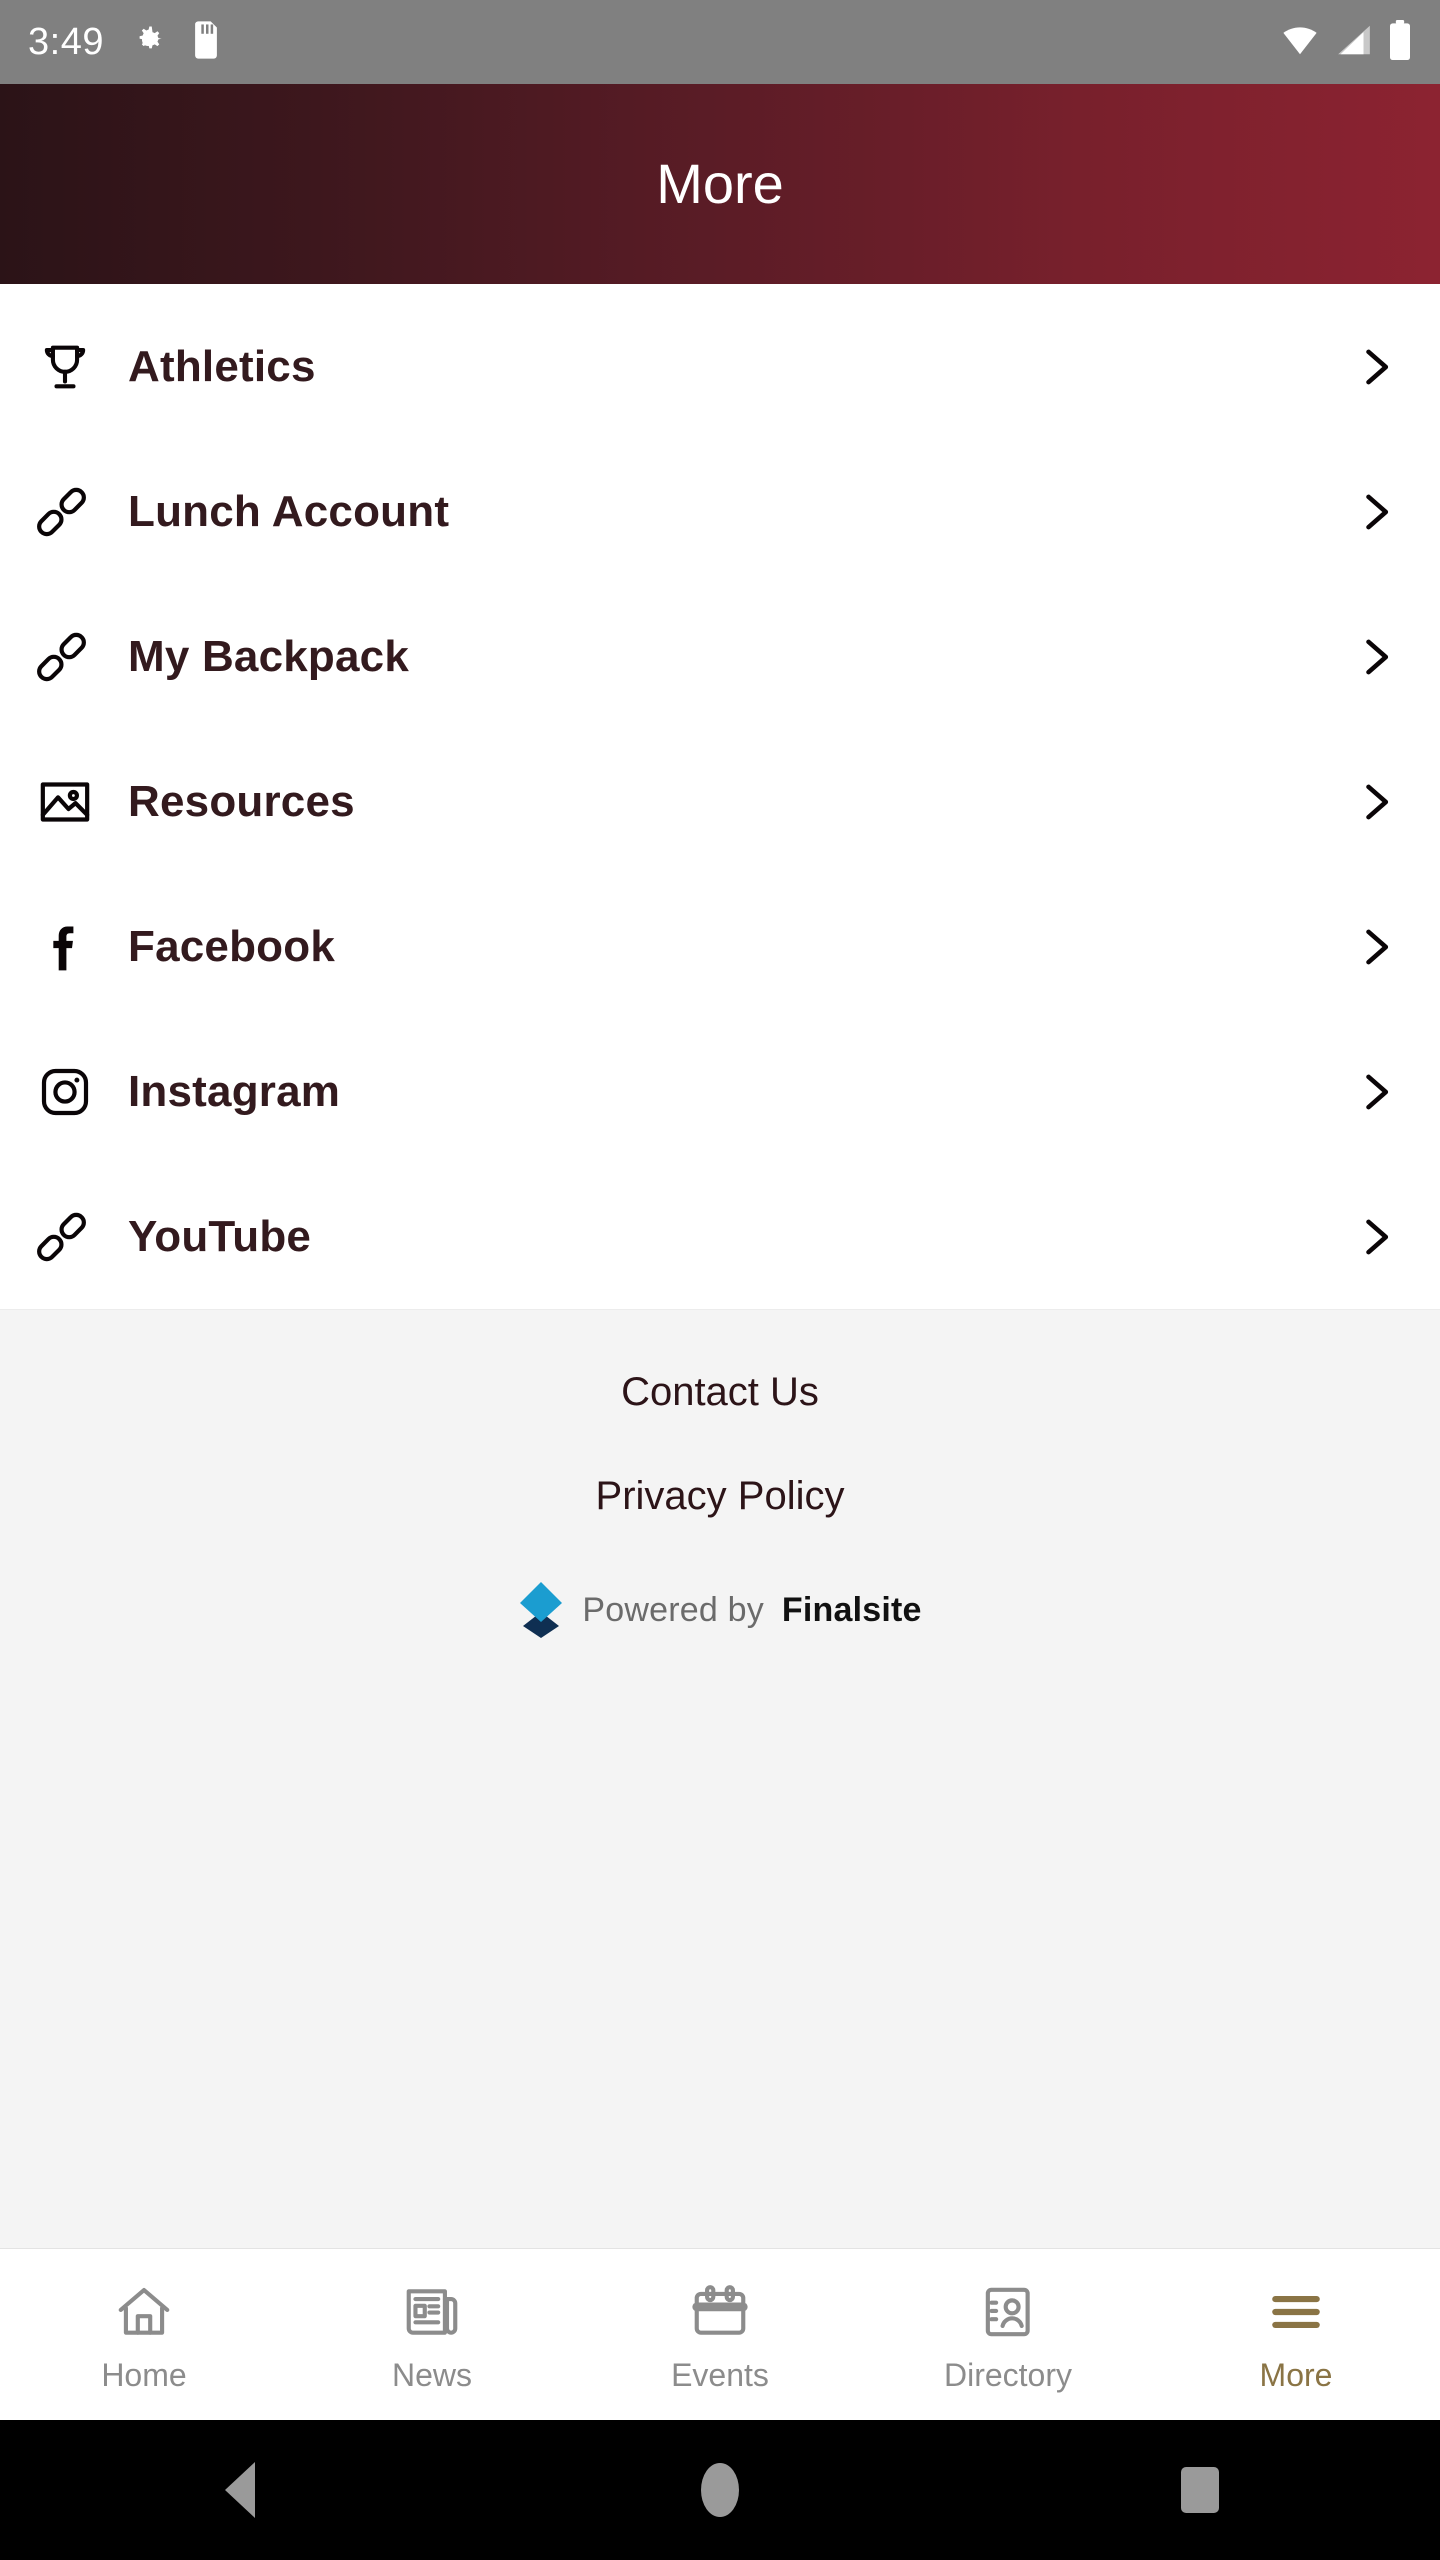 This screenshot has width=1440, height=2560. What do you see at coordinates (65, 947) in the screenshot?
I see `facebook-icon` at bounding box center [65, 947].